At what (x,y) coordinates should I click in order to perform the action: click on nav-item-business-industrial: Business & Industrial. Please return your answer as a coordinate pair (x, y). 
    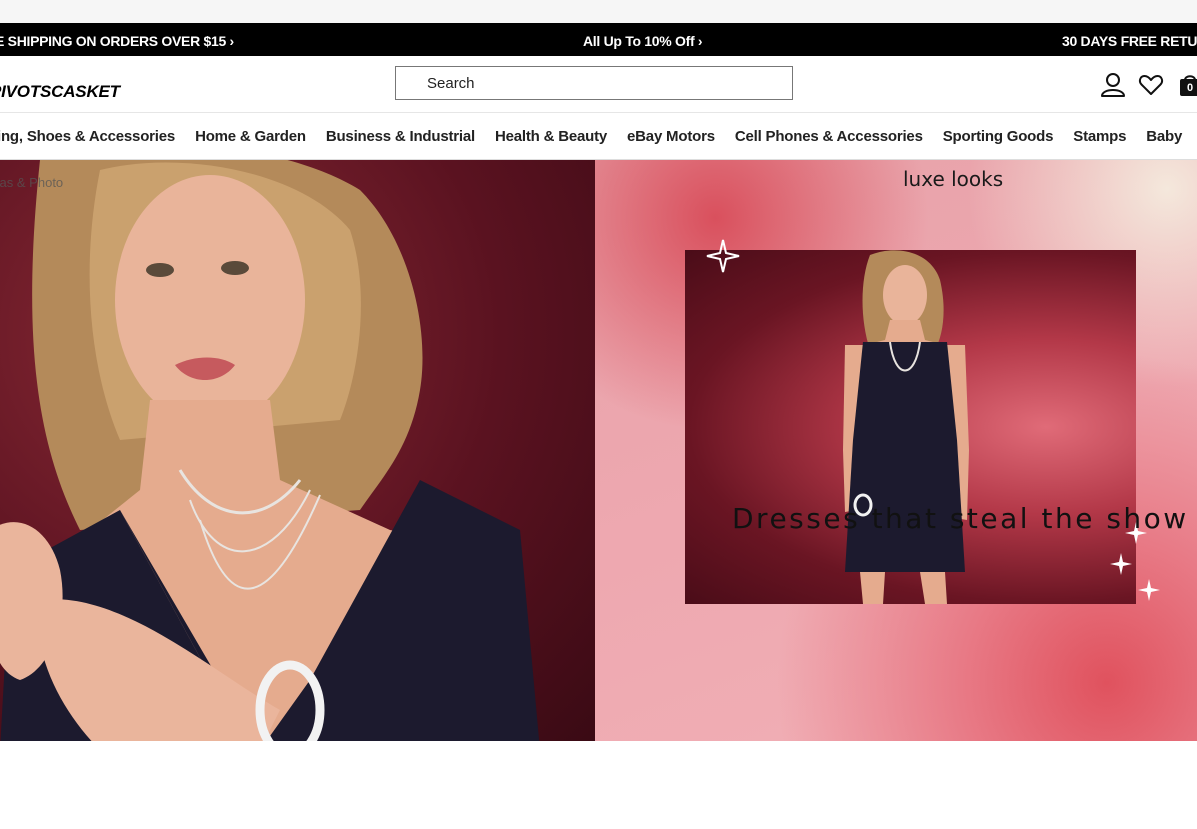
    Looking at the image, I should click on (400, 136).